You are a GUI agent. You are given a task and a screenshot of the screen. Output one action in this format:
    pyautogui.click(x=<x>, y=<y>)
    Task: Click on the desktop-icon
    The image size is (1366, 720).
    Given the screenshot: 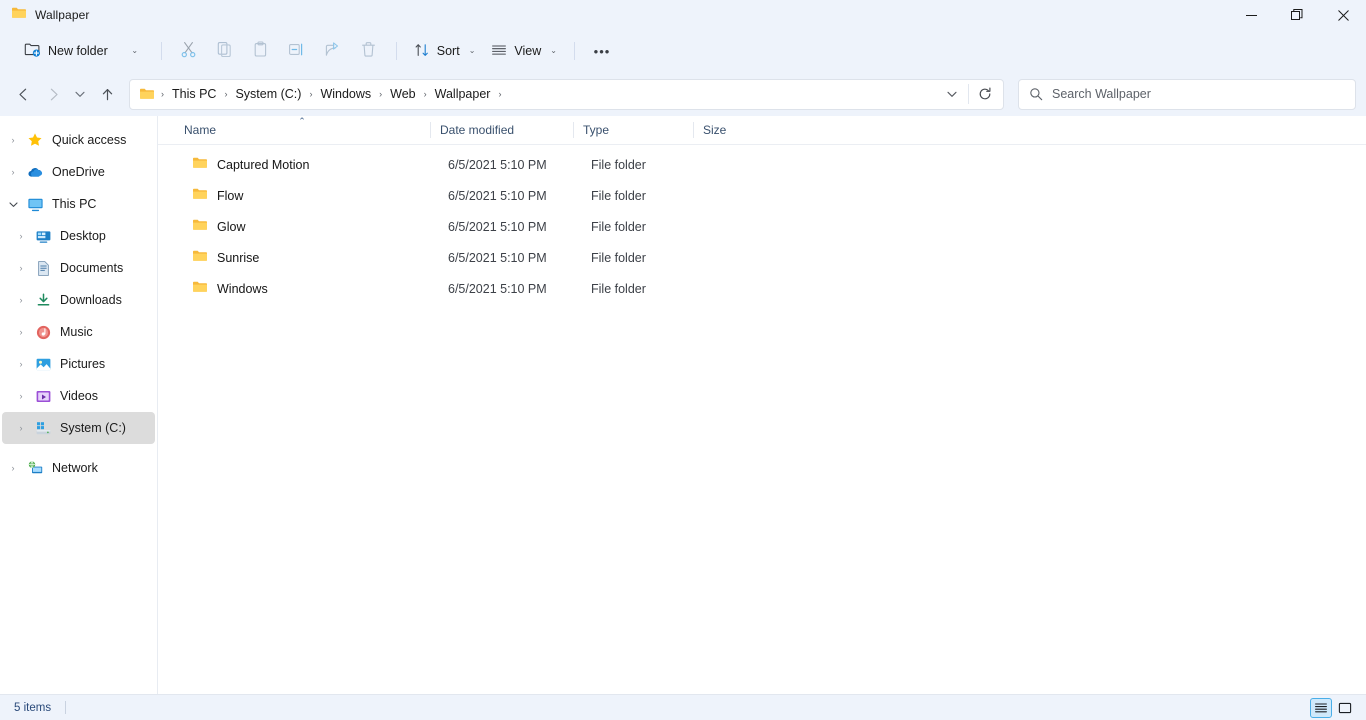 What is the action you would take?
    pyautogui.click(x=43, y=236)
    